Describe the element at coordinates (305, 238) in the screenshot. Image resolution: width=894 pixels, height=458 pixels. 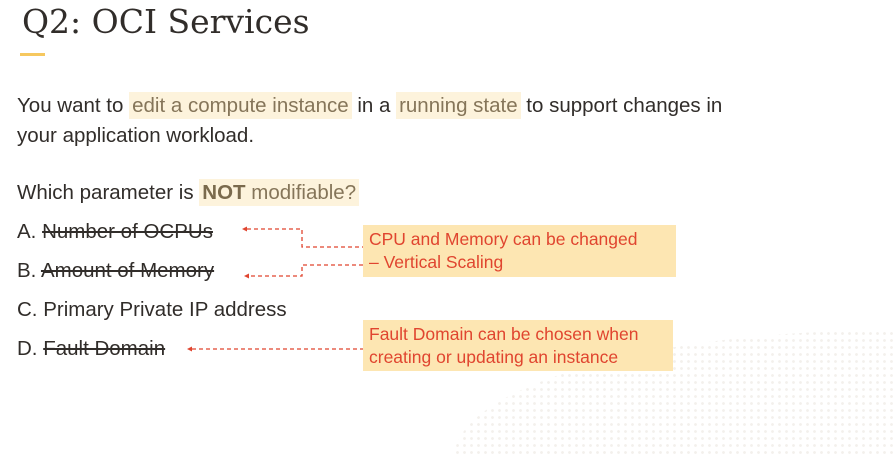
I see `connector-a` at that location.